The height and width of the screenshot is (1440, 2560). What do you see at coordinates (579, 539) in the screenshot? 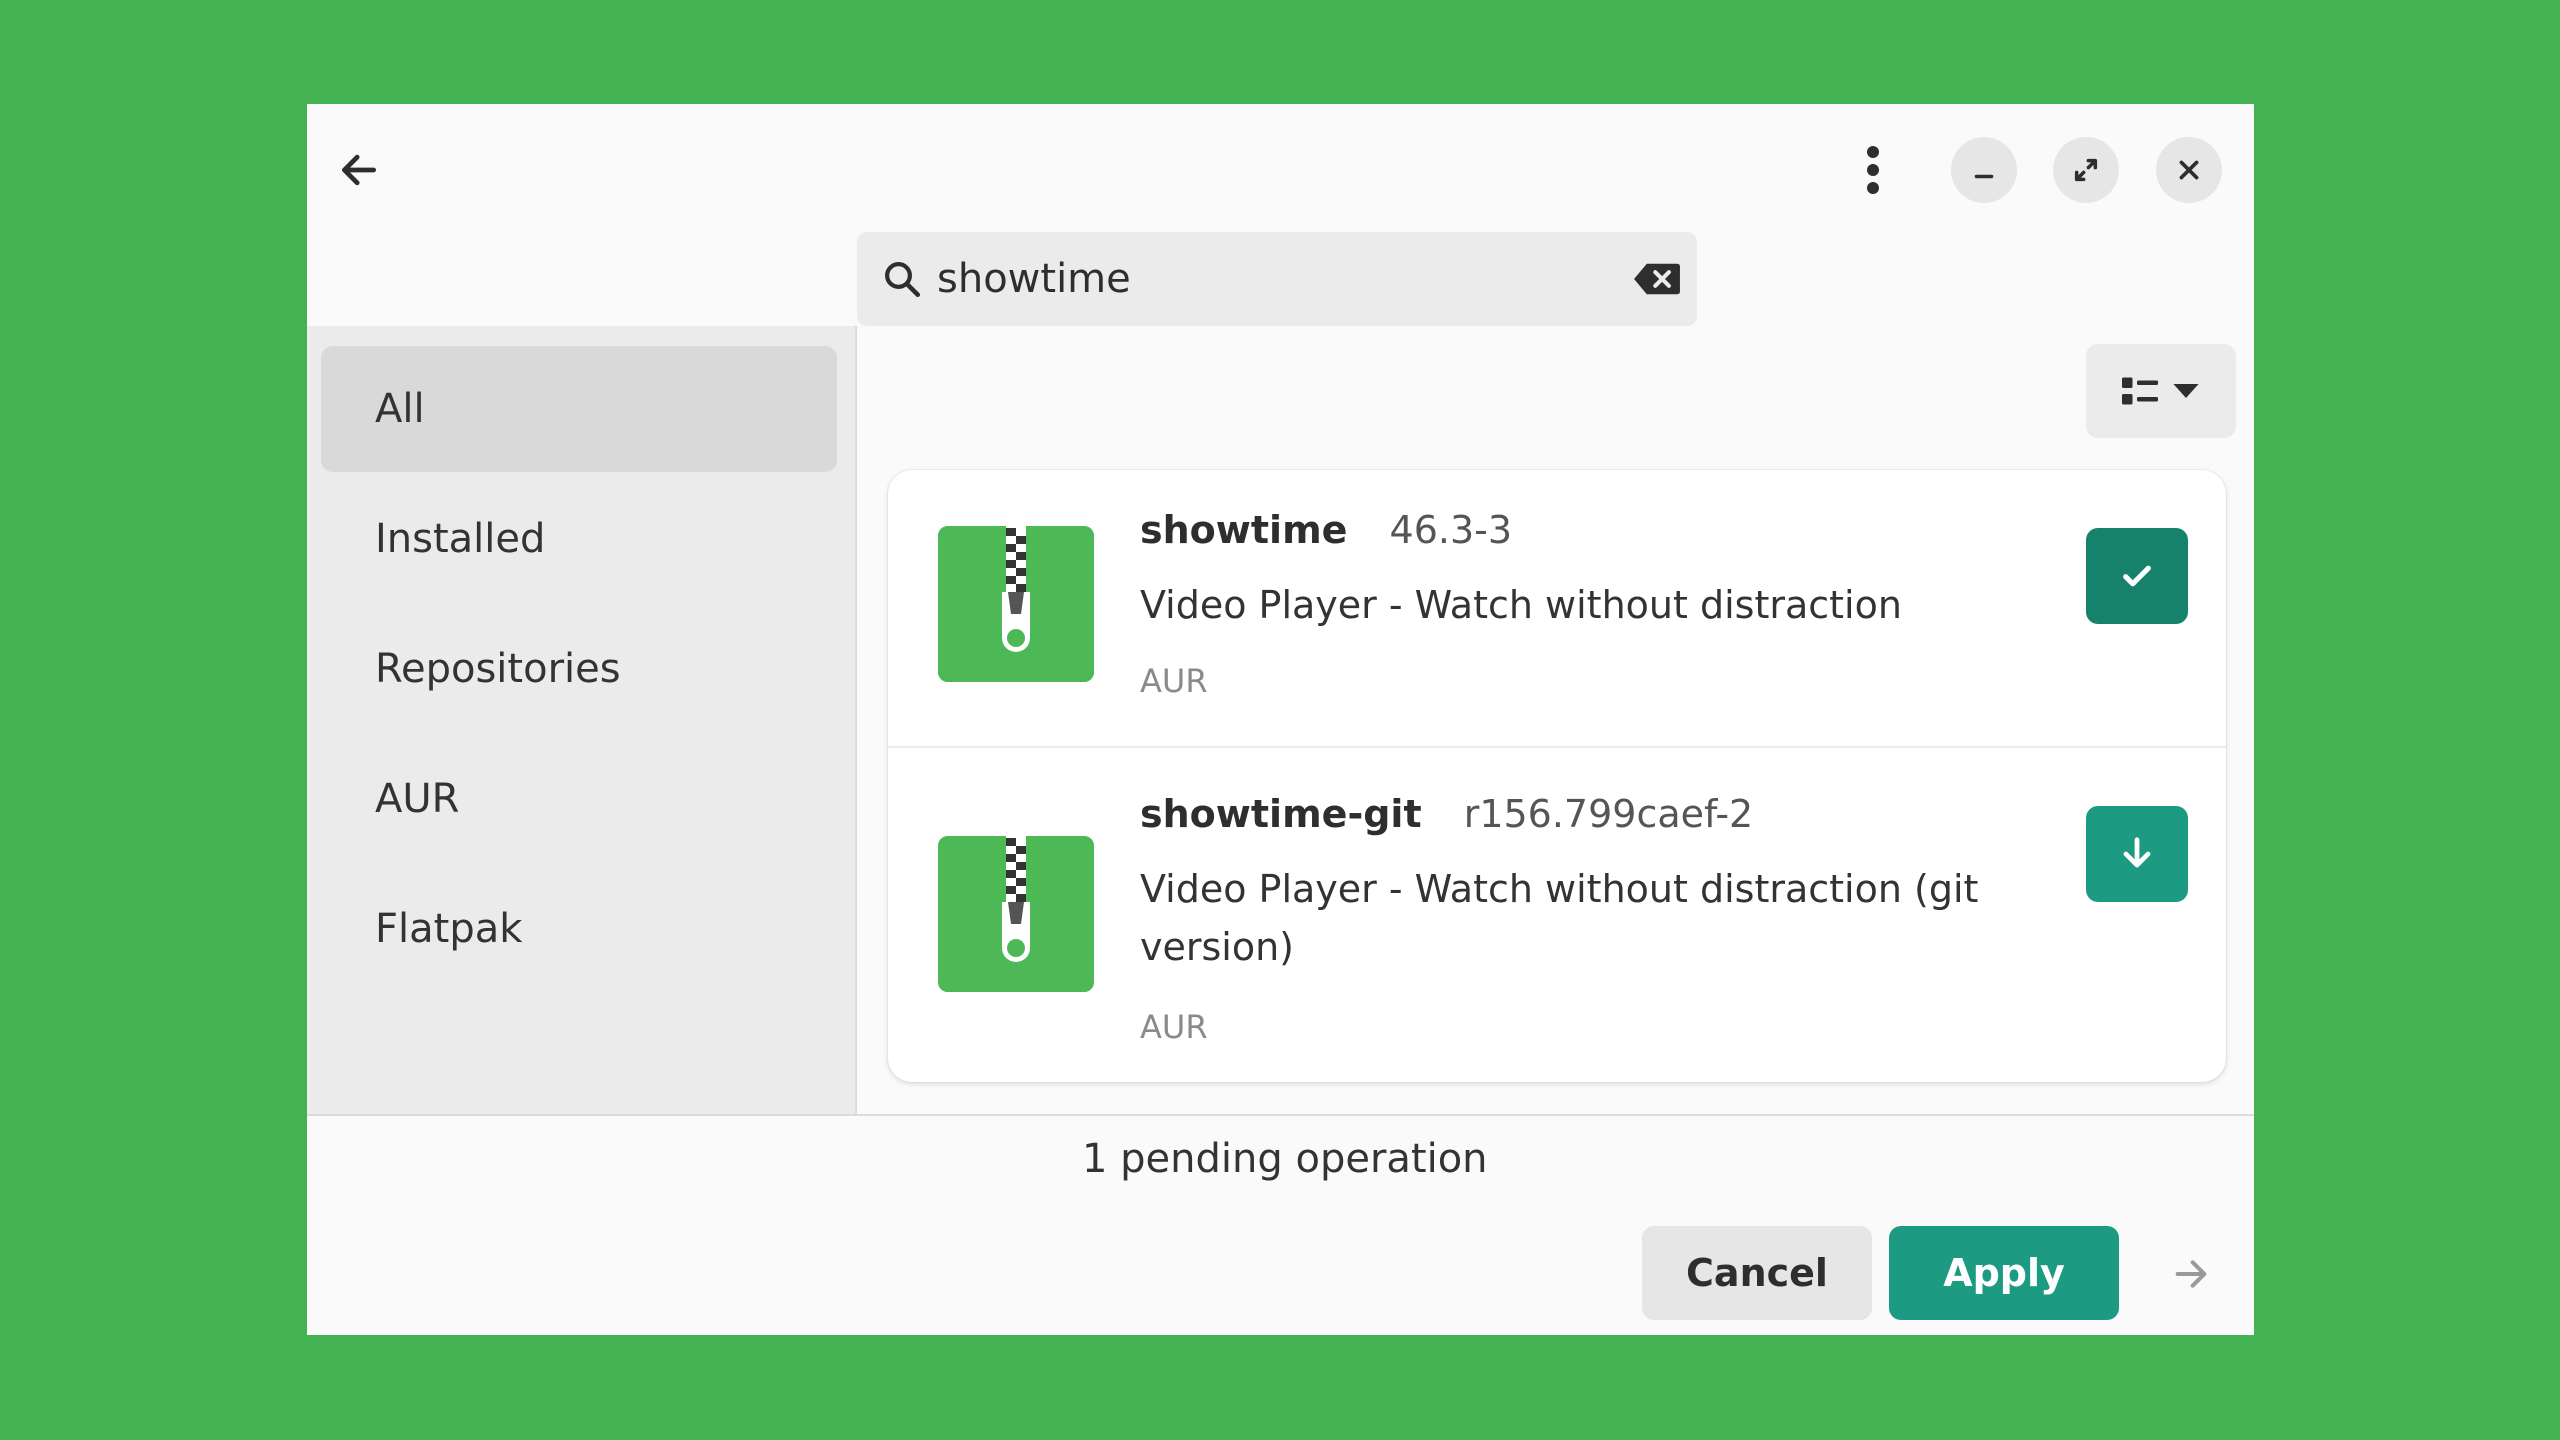
I see `sidebar-item-installed: Installed` at bounding box center [579, 539].